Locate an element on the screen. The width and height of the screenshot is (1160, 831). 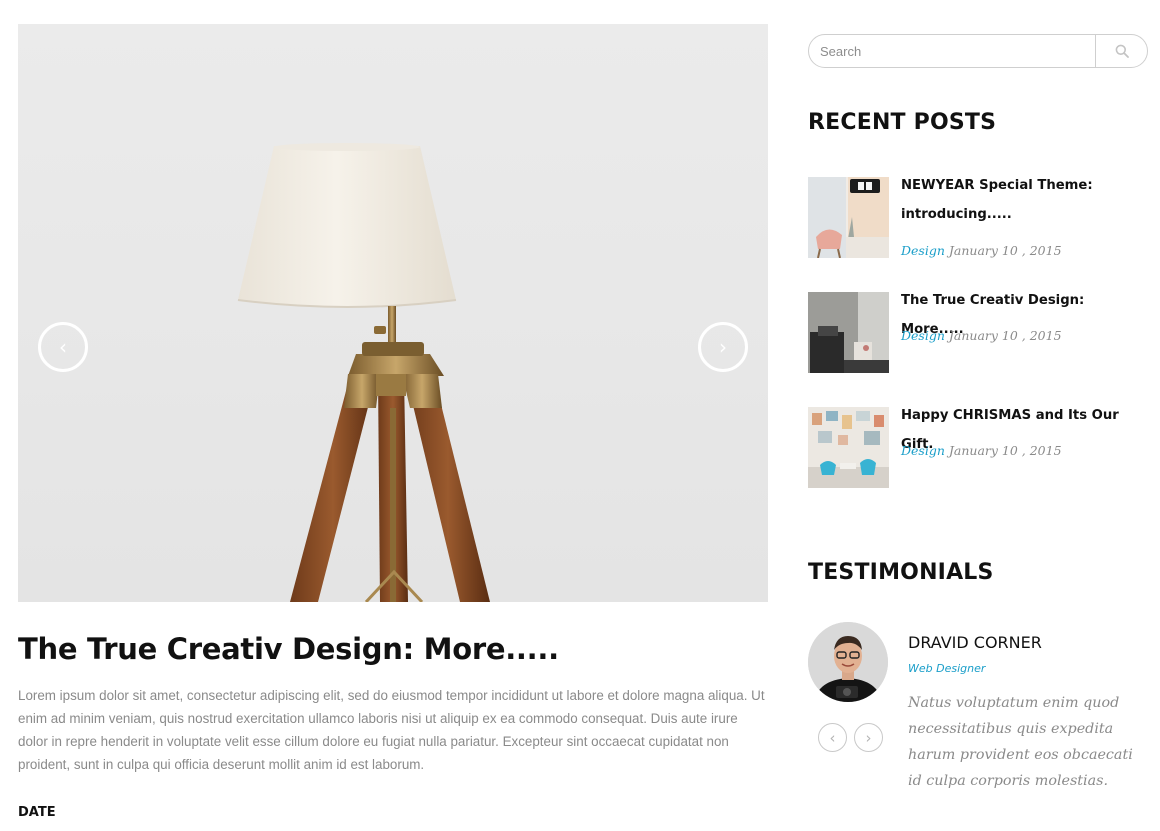
search-box is located at coordinates (978, 51).